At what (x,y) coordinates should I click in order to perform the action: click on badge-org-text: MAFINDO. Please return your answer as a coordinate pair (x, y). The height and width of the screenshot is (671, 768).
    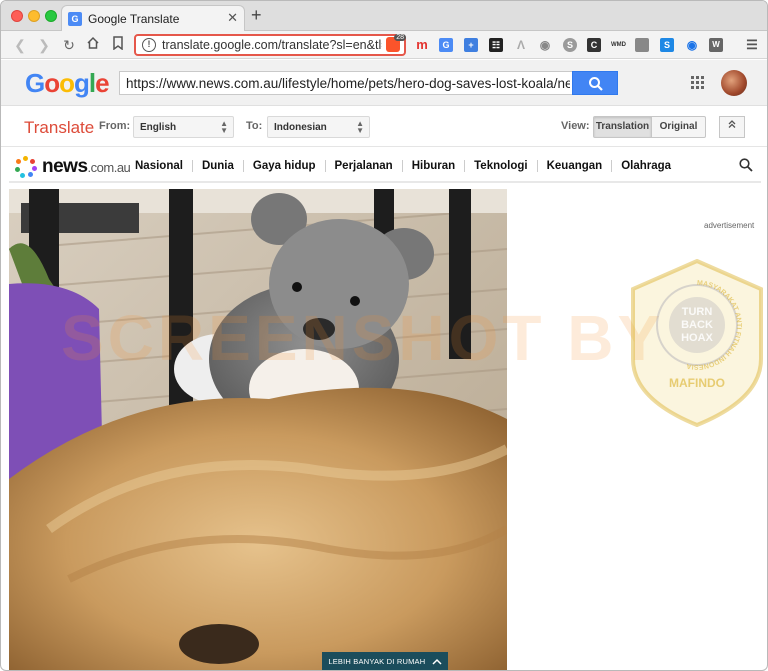
    Looking at the image, I should click on (697, 383).